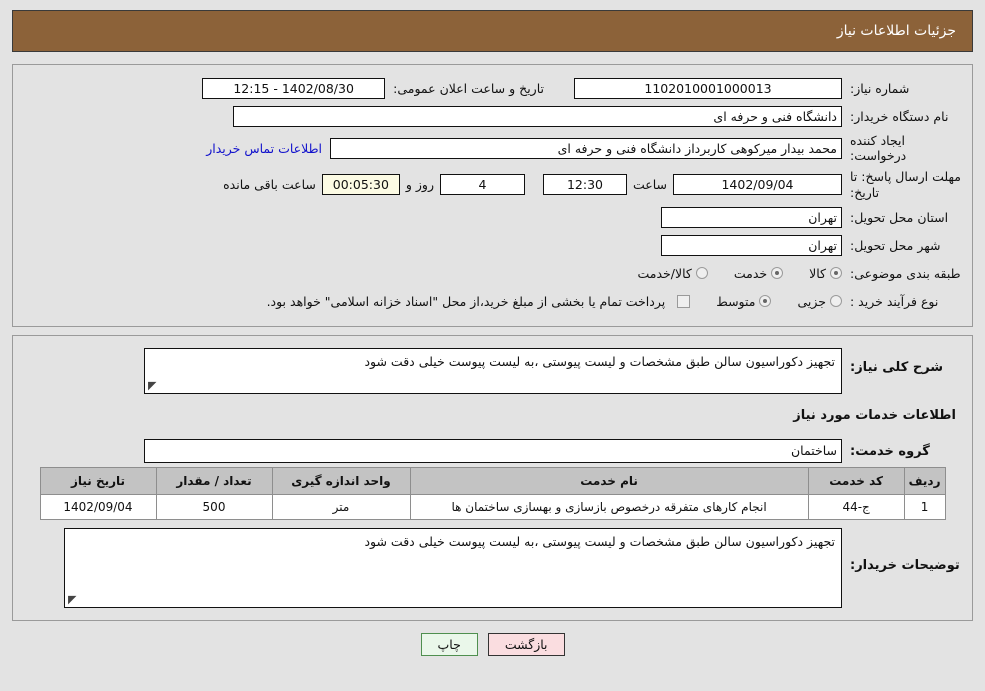 The height and width of the screenshot is (691, 985). Describe the element at coordinates (449, 645) in the screenshot. I see `print-button: چاپ` at that location.